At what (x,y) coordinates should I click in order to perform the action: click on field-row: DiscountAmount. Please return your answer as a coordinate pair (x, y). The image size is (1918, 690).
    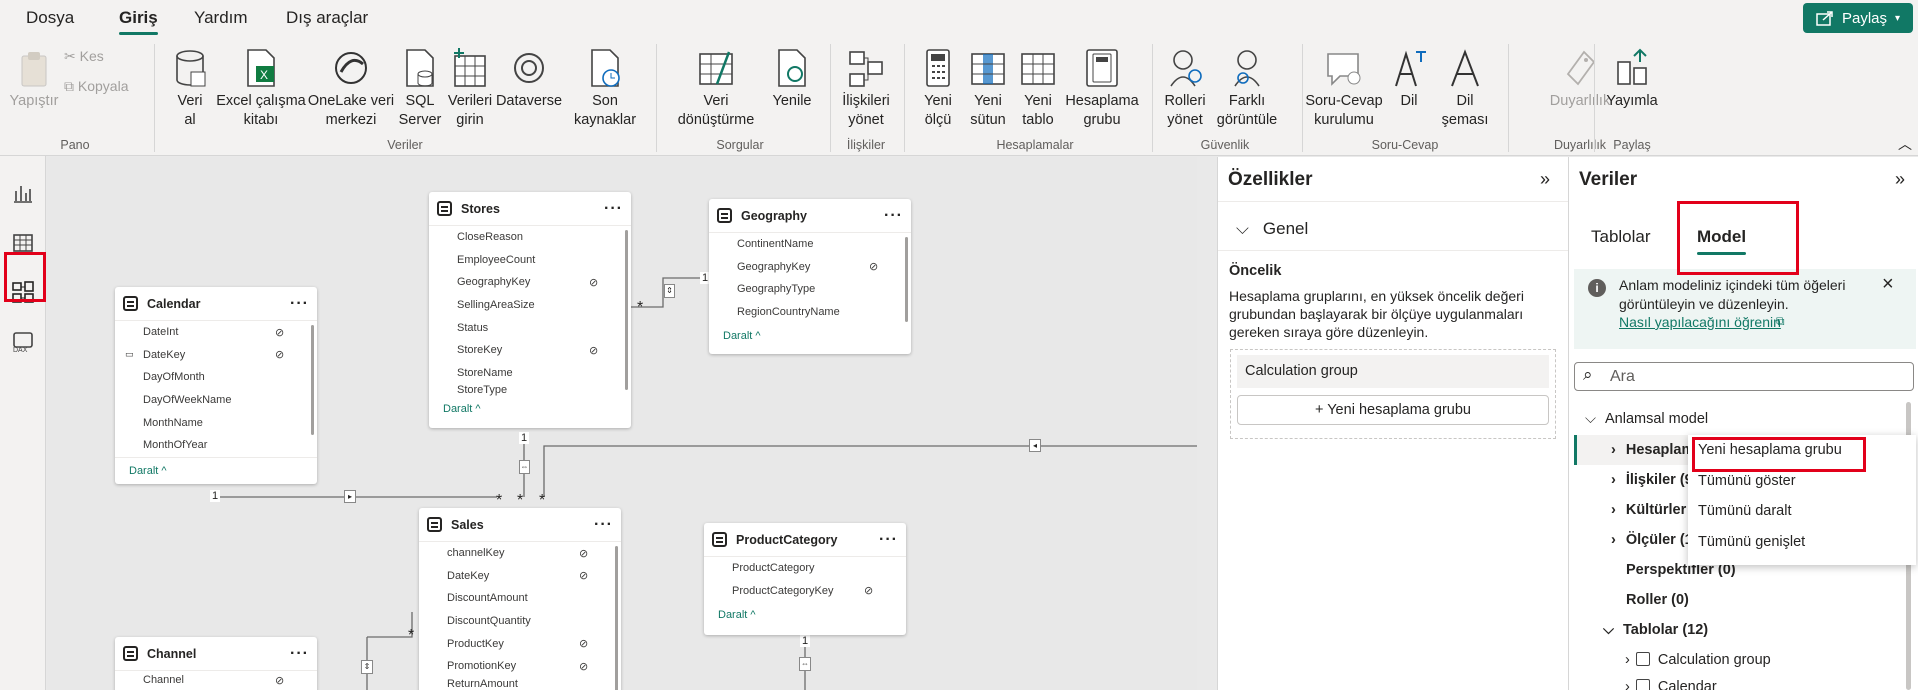
    Looking at the image, I should click on (520, 598).